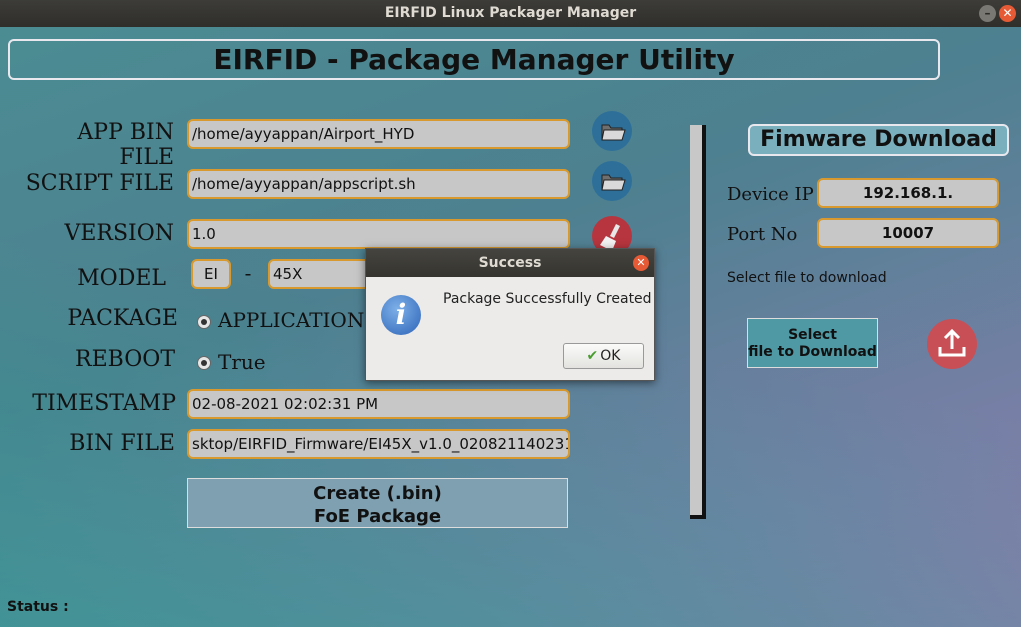  I want to click on info-icon: i, so click(401, 315).